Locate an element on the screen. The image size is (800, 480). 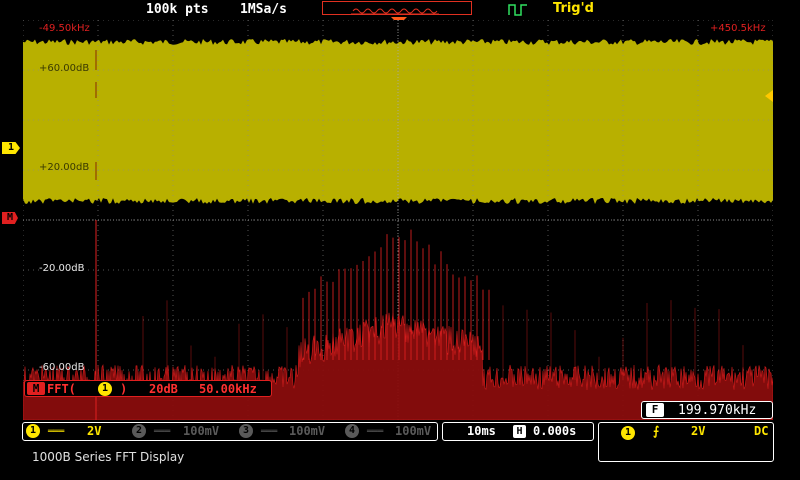
fft-function-suffix: ) is located at coordinates (124, 389).